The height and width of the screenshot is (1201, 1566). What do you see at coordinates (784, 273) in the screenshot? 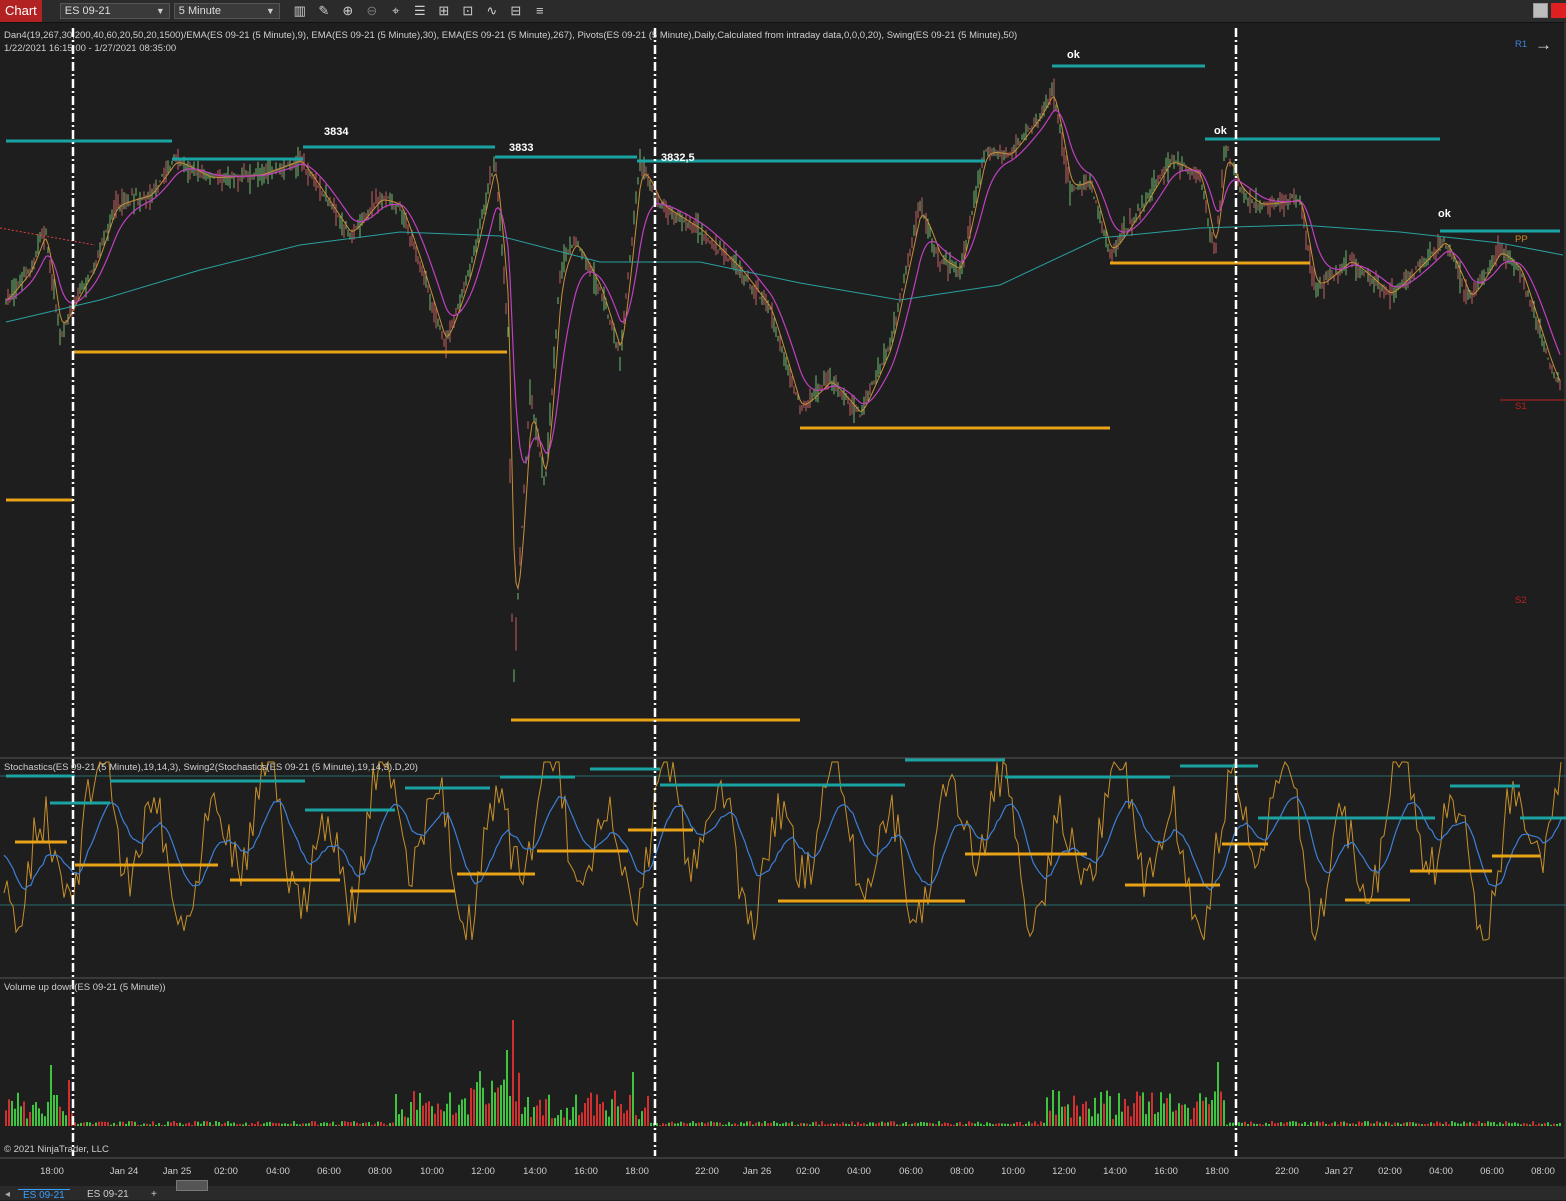
I see `ema-267-line` at bounding box center [784, 273].